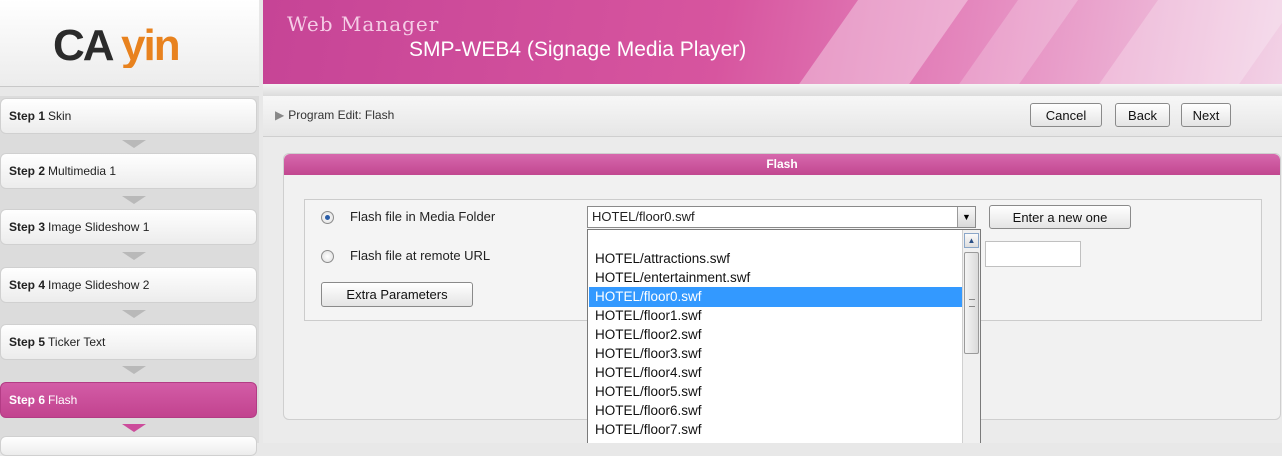 The height and width of the screenshot is (456, 1282). I want to click on dropdown-option: HOTEL/floor1.swf, so click(775, 316).